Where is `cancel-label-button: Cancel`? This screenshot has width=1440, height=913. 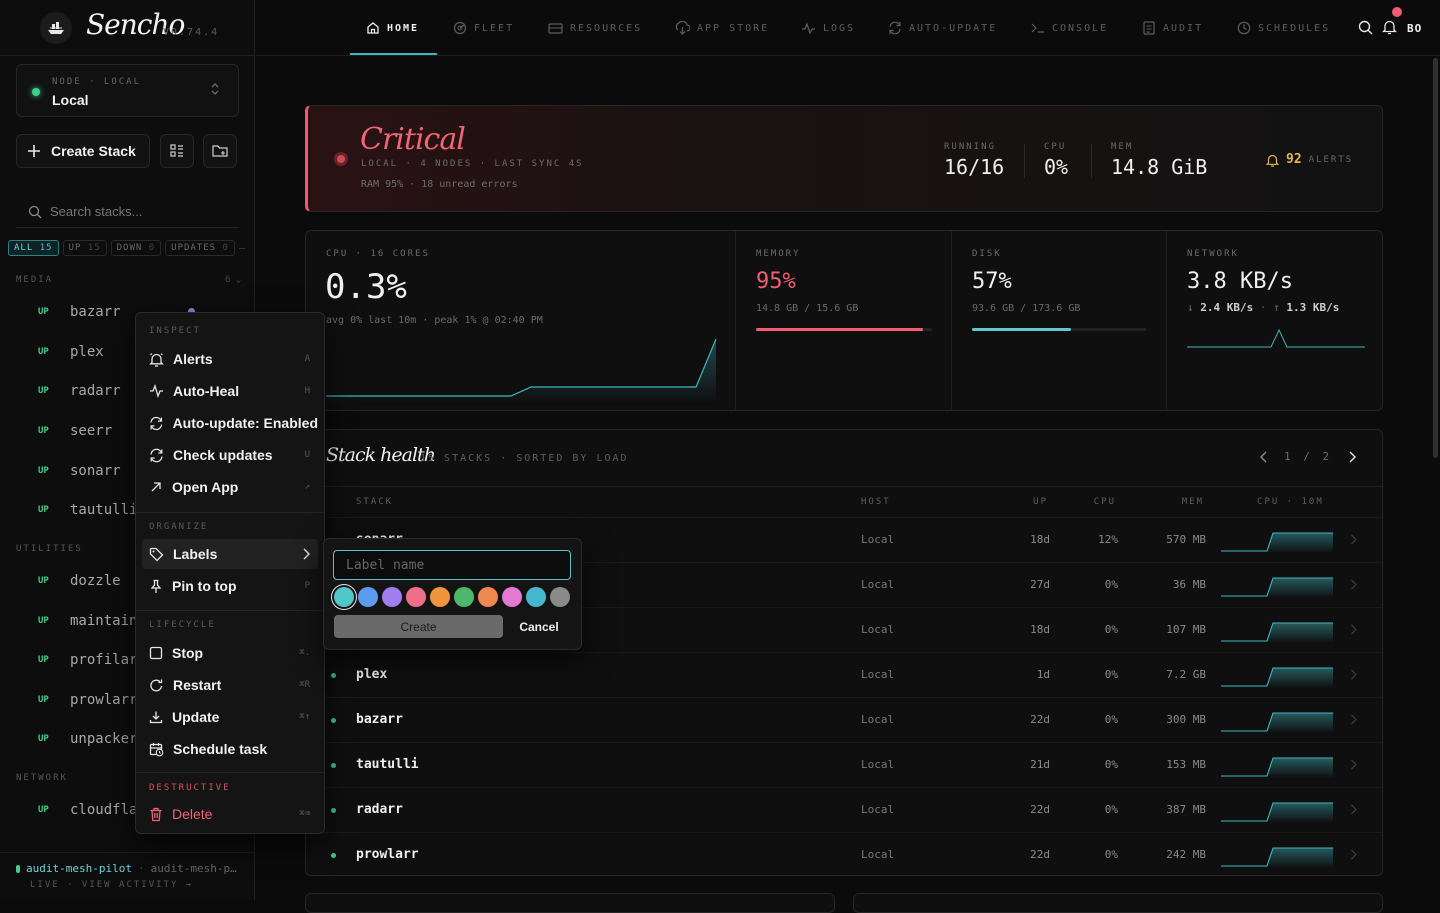
cancel-label-button: Cancel is located at coordinates (539, 626).